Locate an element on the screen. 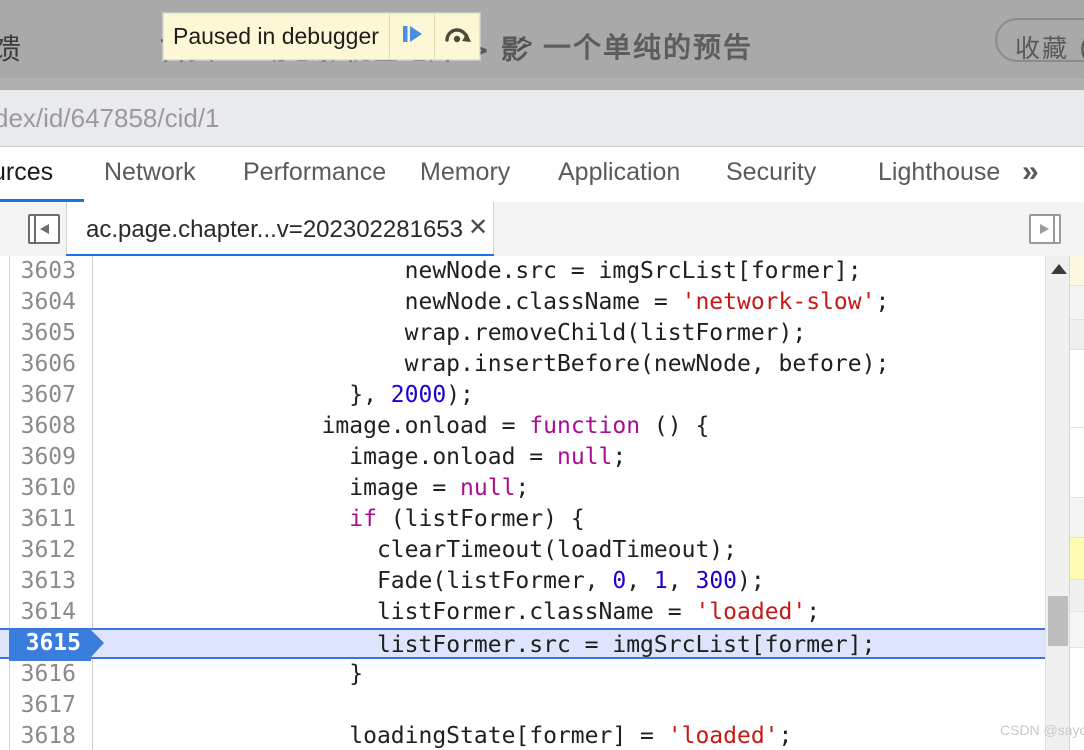 This screenshot has width=1084, height=750. code-line: 3611 if (listFormer) { is located at coordinates (522, 519).